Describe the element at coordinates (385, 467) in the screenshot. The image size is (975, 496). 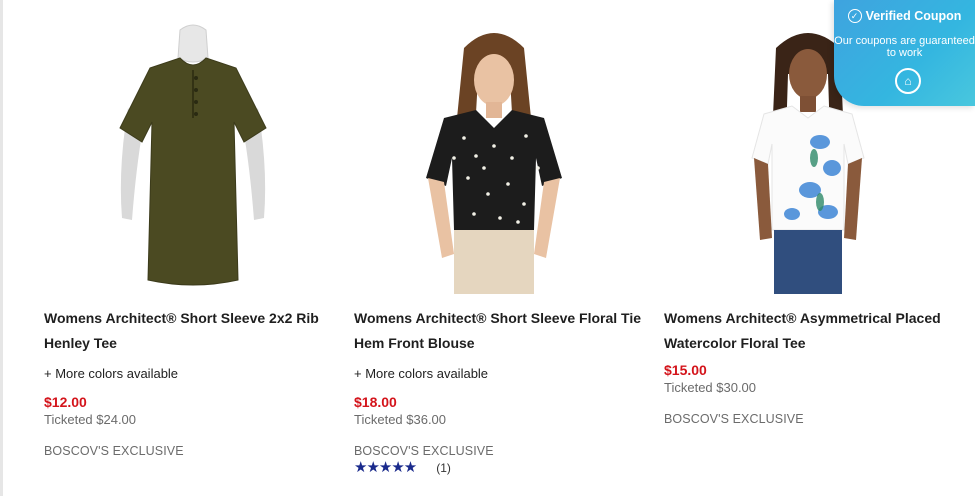
I see `star-rating-icon: ★★★★★` at that location.